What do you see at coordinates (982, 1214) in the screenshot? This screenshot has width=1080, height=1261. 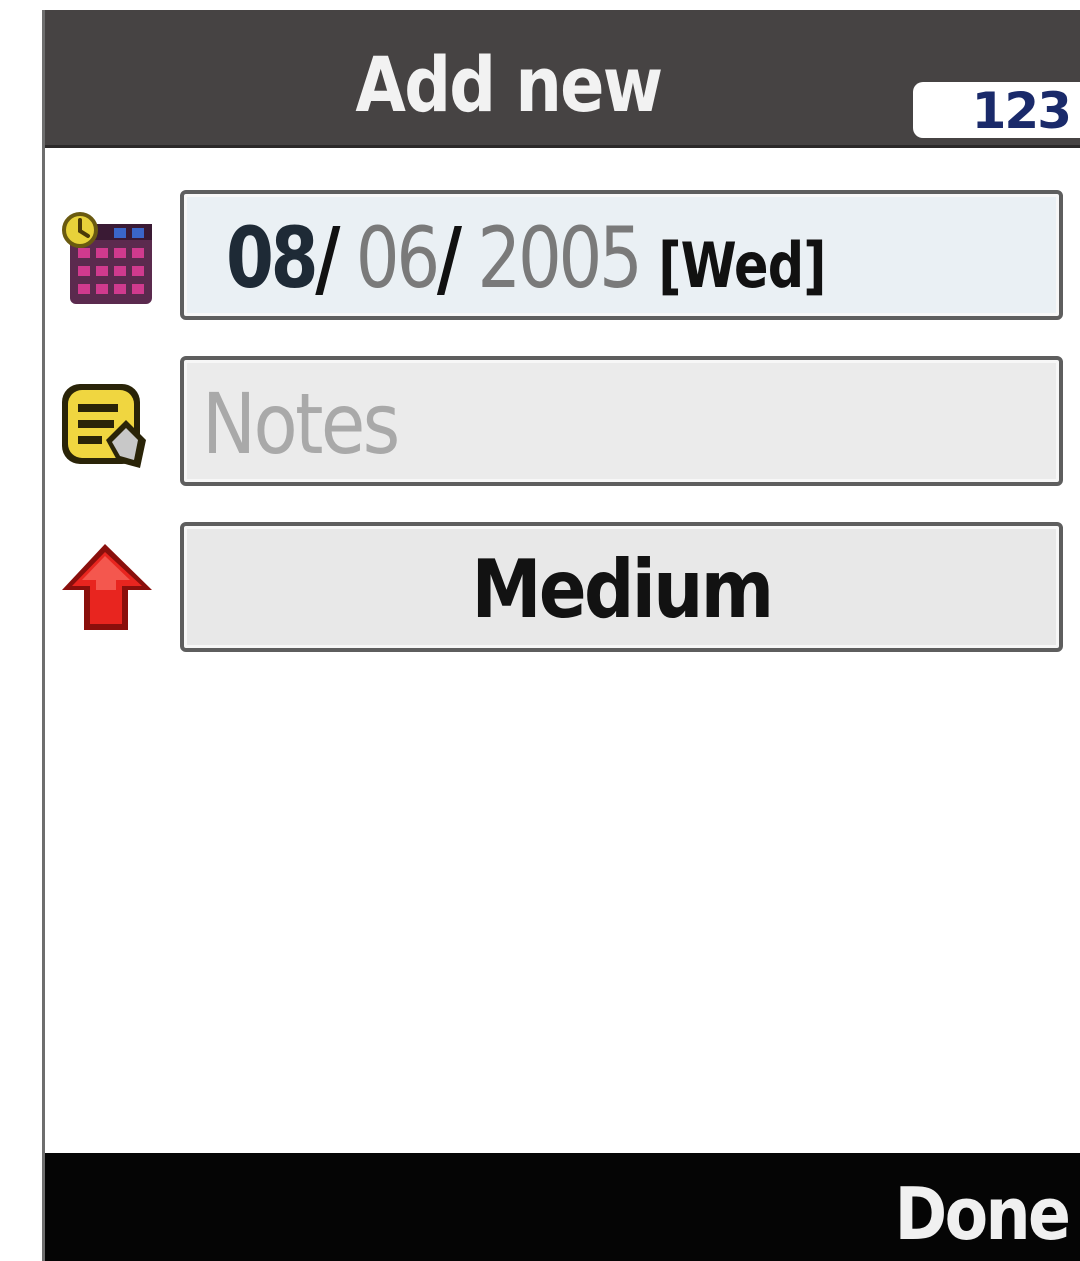 I see `done-softkey: Done` at bounding box center [982, 1214].